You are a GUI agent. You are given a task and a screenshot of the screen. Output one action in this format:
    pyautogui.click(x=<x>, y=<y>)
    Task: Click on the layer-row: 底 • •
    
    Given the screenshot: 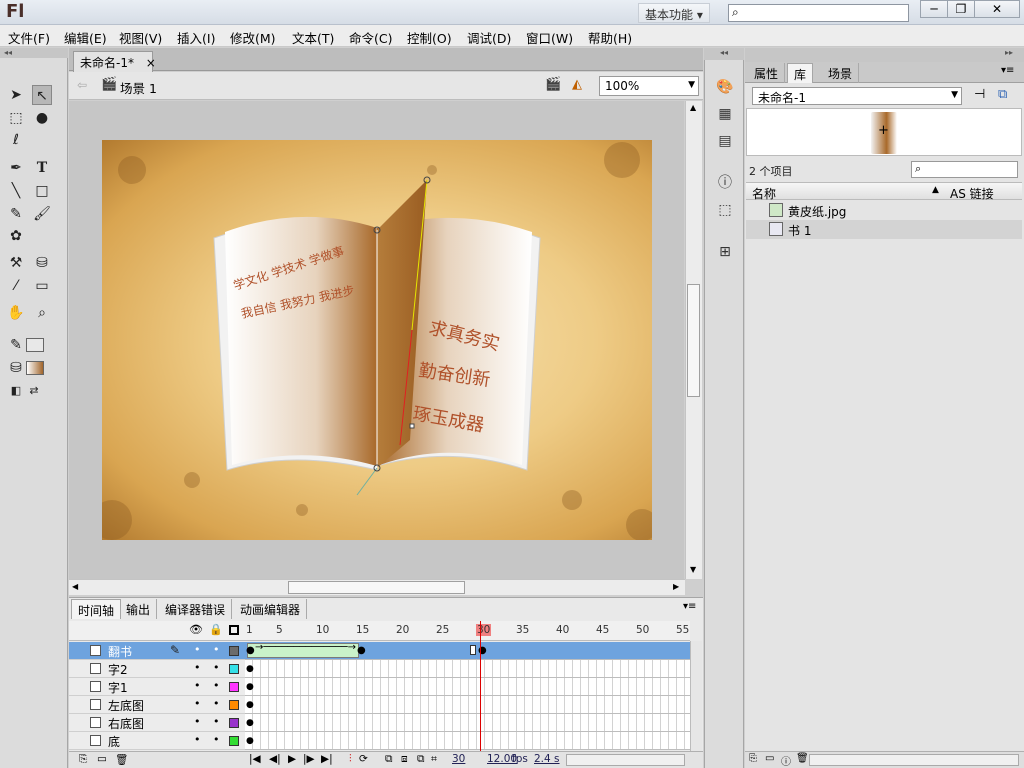 What is the action you would take?
    pyautogui.click(x=157, y=741)
    